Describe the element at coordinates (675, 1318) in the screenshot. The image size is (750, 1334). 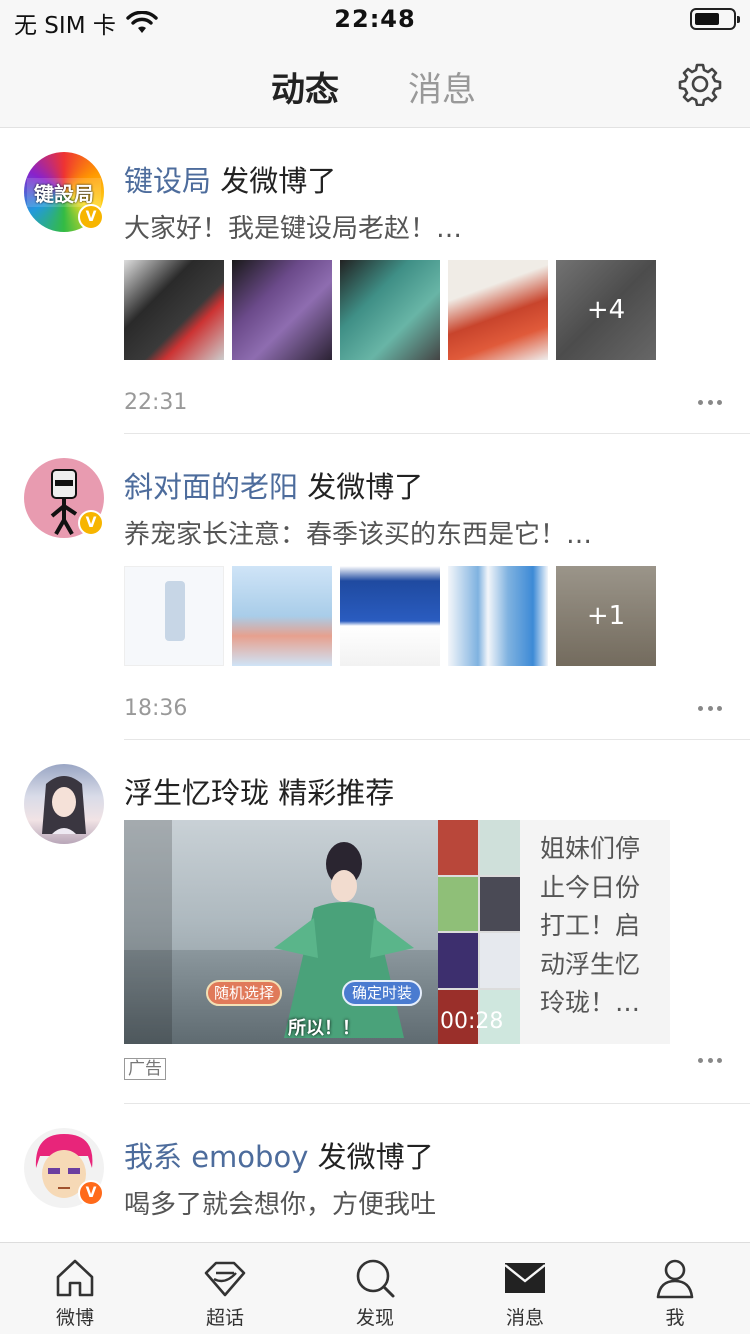
I see `tab-label: 我` at that location.